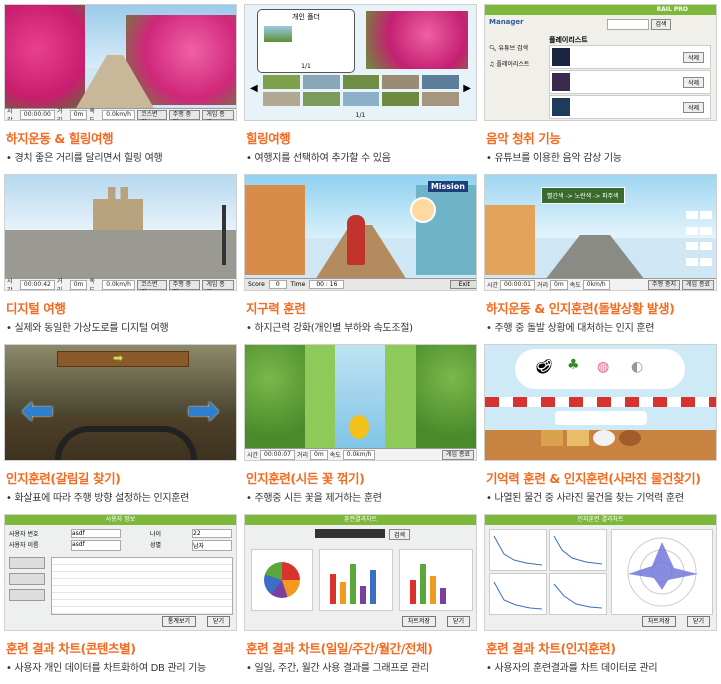  Describe the element at coordinates (360, 115) in the screenshot. I see `thumbnail-page: 1/1` at that location.